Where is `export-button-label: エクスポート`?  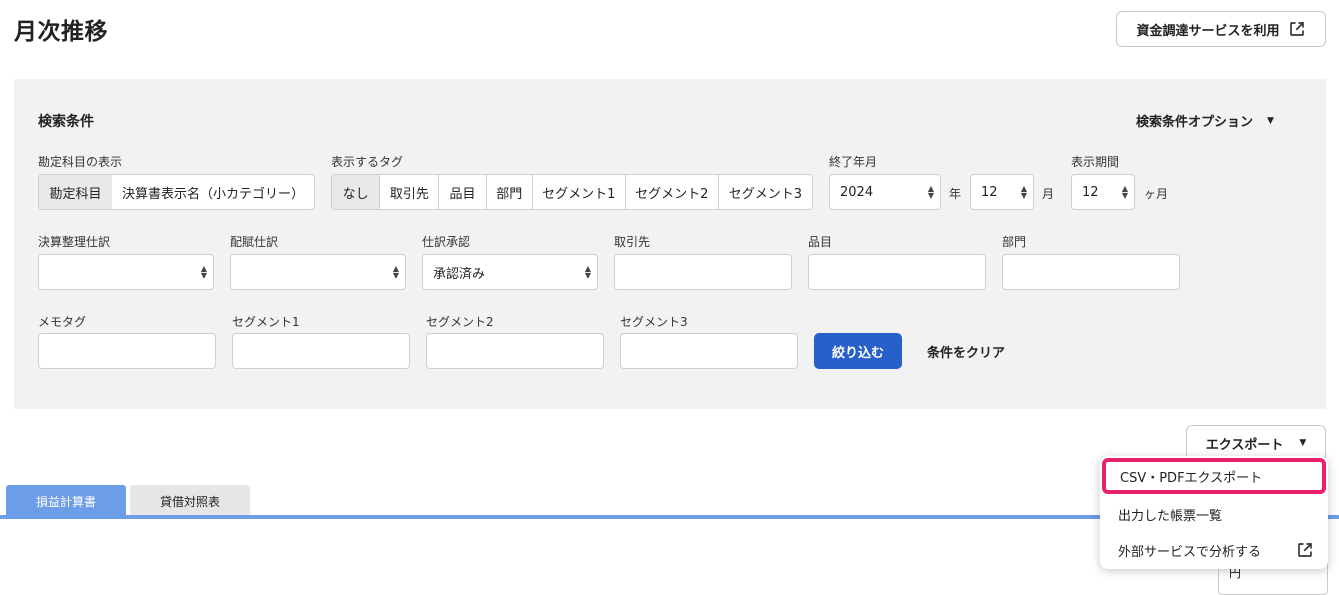 export-button-label: エクスポート is located at coordinates (1244, 445).